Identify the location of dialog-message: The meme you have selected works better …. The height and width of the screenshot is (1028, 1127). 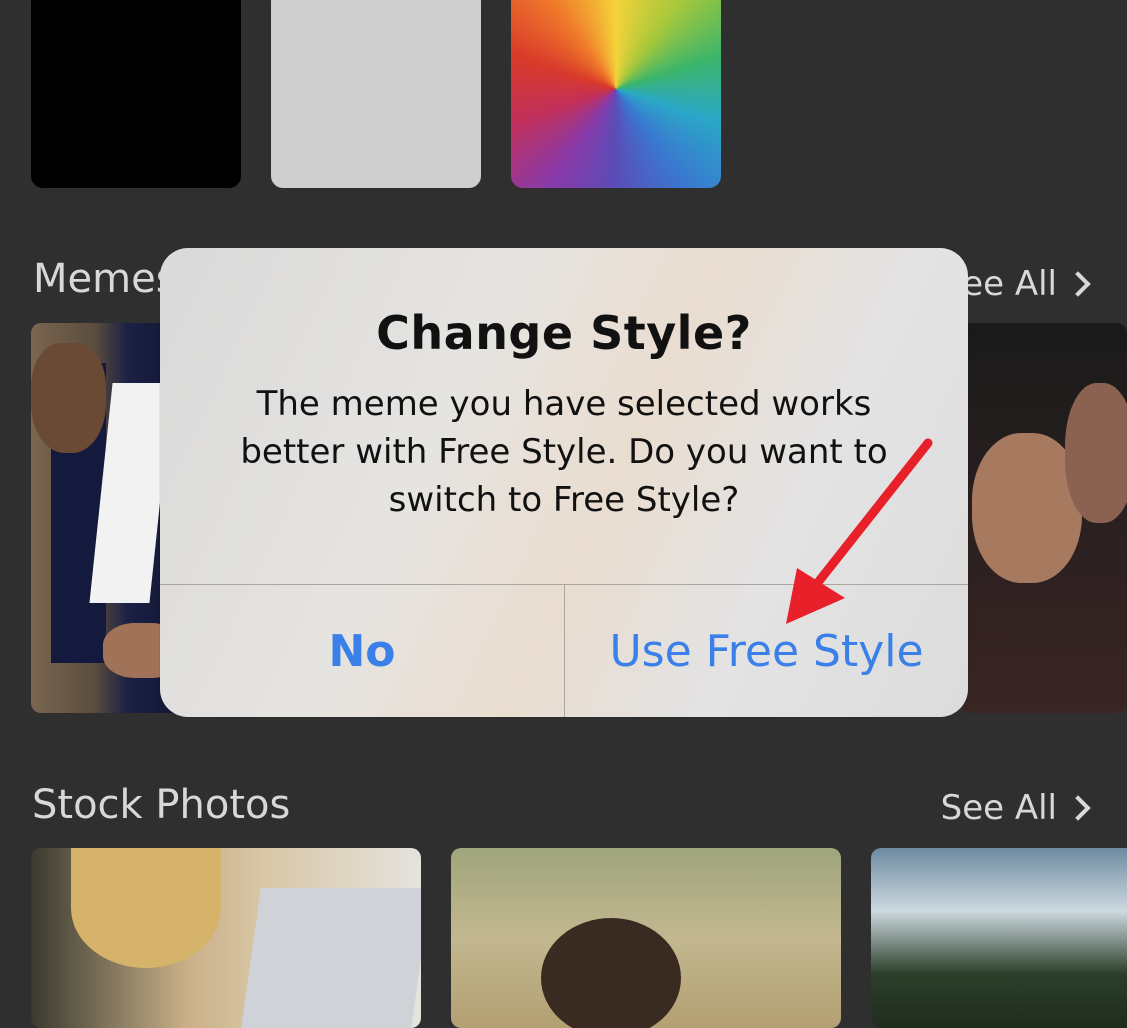
(564, 452).